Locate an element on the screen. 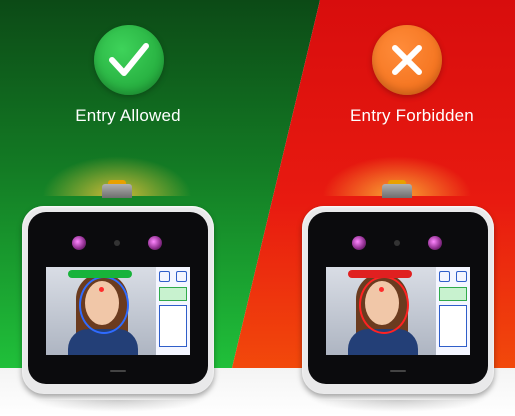  entry-allowed-caption: Entry Allowed is located at coordinates (128, 115).